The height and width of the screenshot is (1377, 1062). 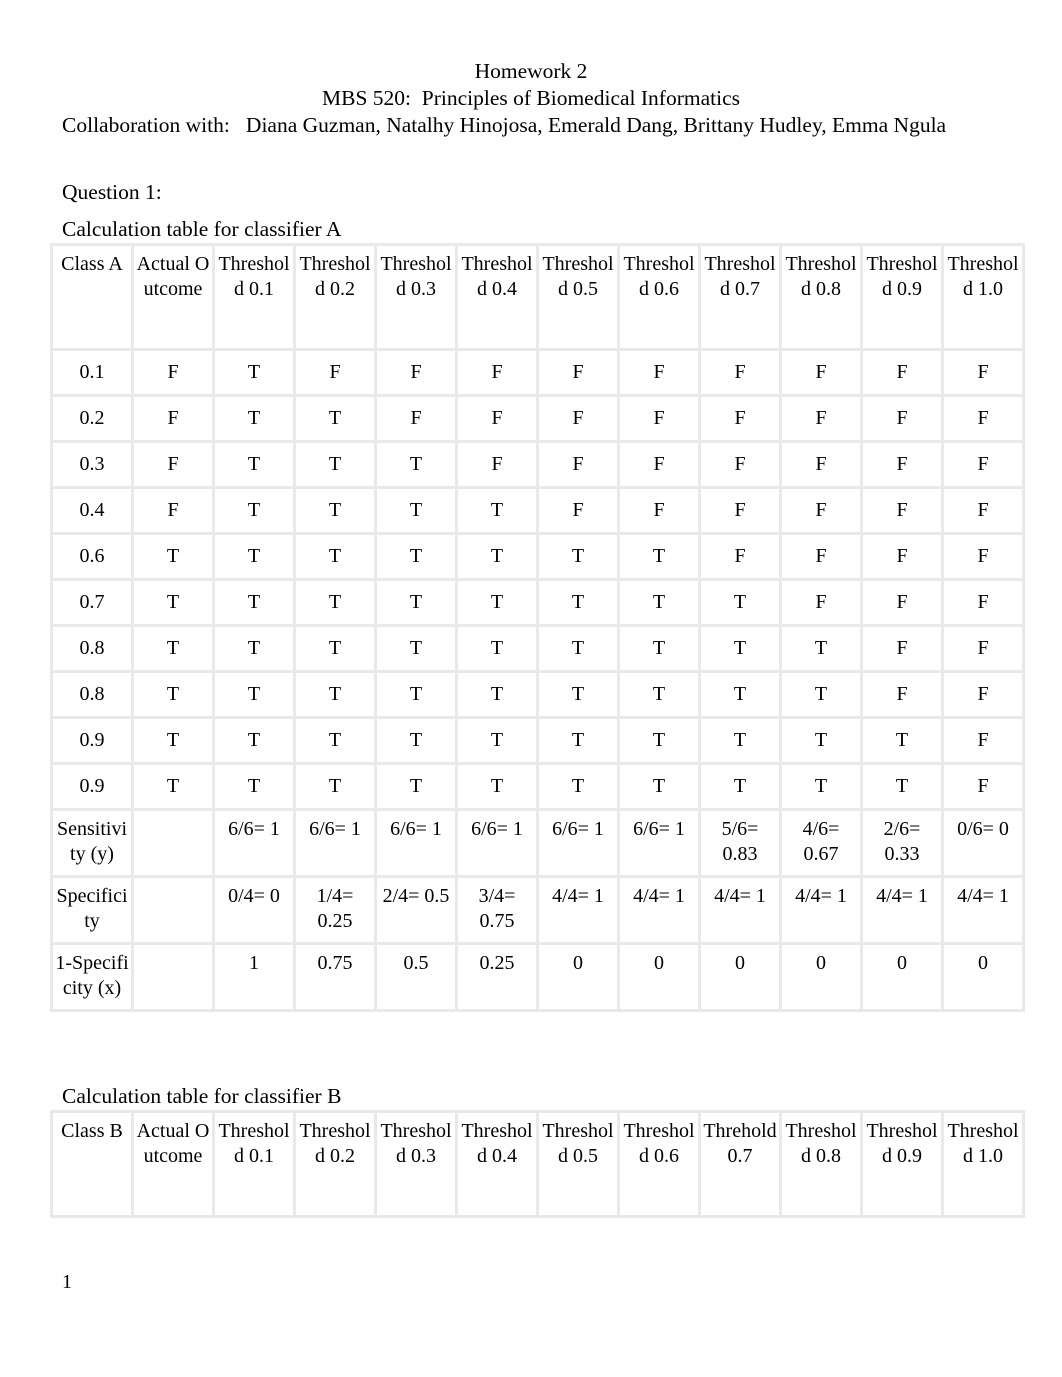 I want to click on table-row: 0.3 F T T T F F F F F F F, so click(x=537, y=464).